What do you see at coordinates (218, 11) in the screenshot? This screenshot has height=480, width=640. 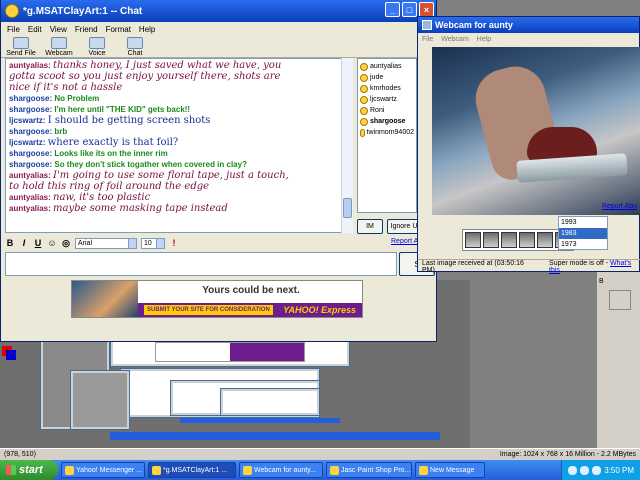 I see `chat-titlebar: *g.MSATClayArt:1 -- Chat _ □ ×` at bounding box center [218, 11].